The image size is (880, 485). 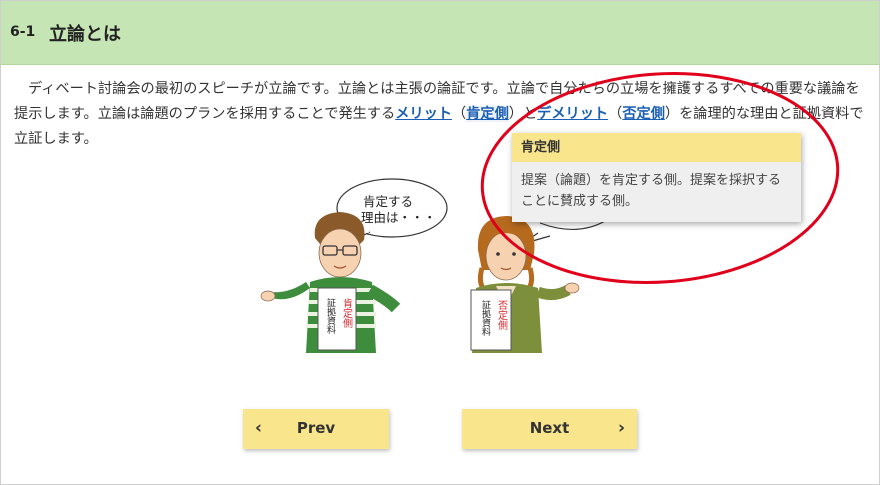 I want to click on term-link-demerit: デメリット, so click(x=572, y=114).